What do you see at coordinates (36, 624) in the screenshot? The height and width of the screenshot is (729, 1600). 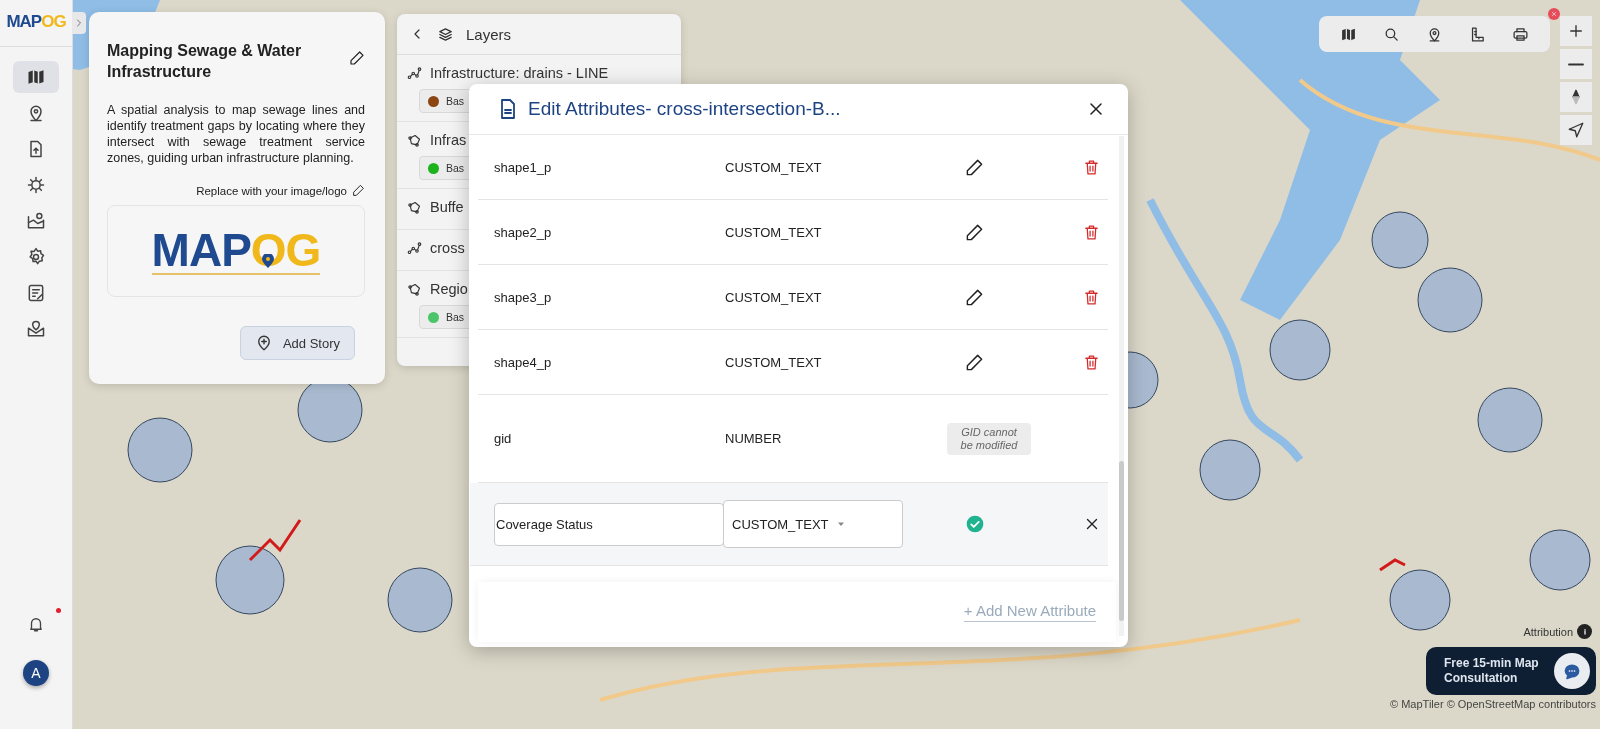 I see `bell-icon` at bounding box center [36, 624].